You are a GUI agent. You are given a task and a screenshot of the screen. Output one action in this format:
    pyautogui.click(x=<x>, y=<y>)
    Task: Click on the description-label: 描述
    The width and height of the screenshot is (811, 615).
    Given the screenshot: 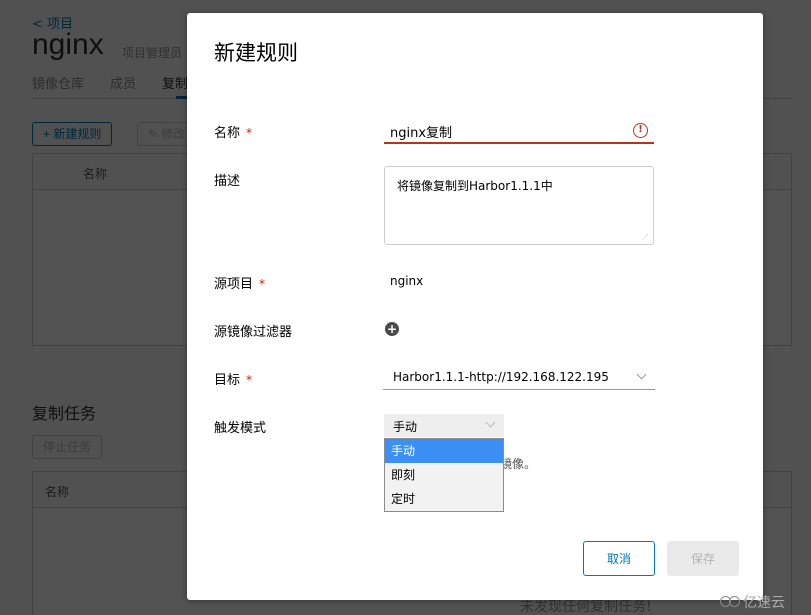 What is the action you would take?
    pyautogui.click(x=227, y=181)
    